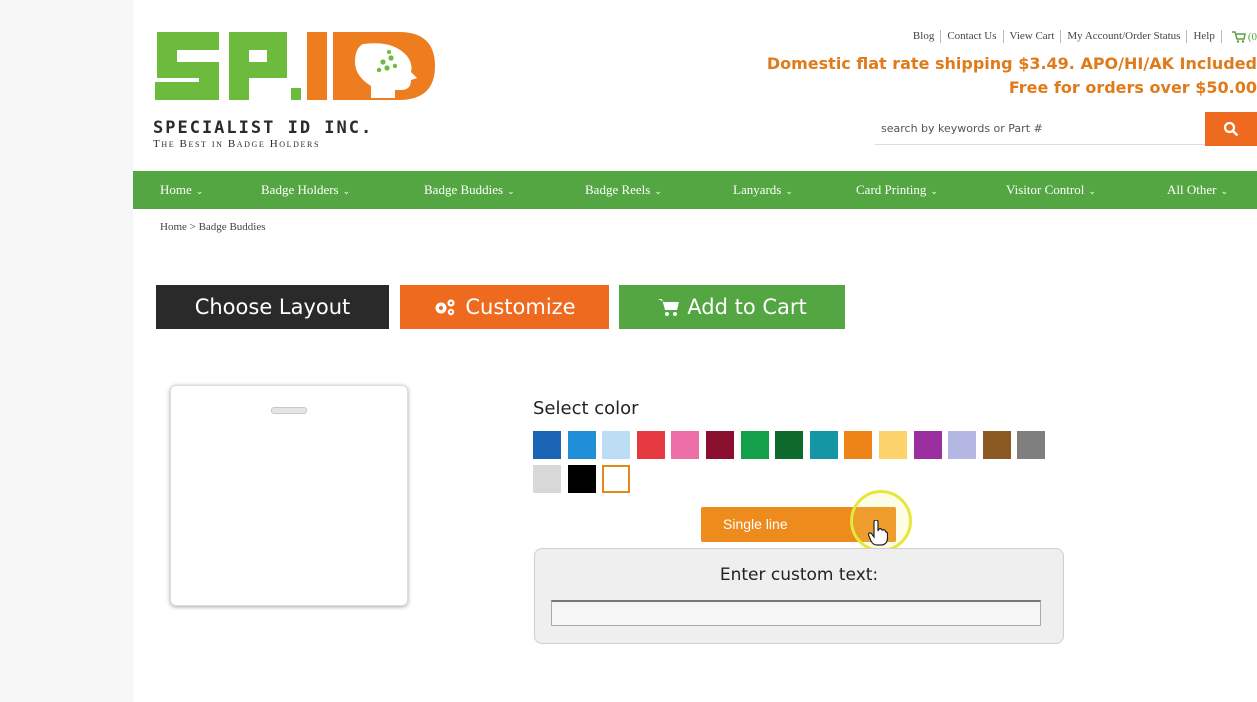 The image size is (1257, 702). Describe the element at coordinates (618, 189) in the screenshot. I see `nav-label: Badge Reels` at that location.